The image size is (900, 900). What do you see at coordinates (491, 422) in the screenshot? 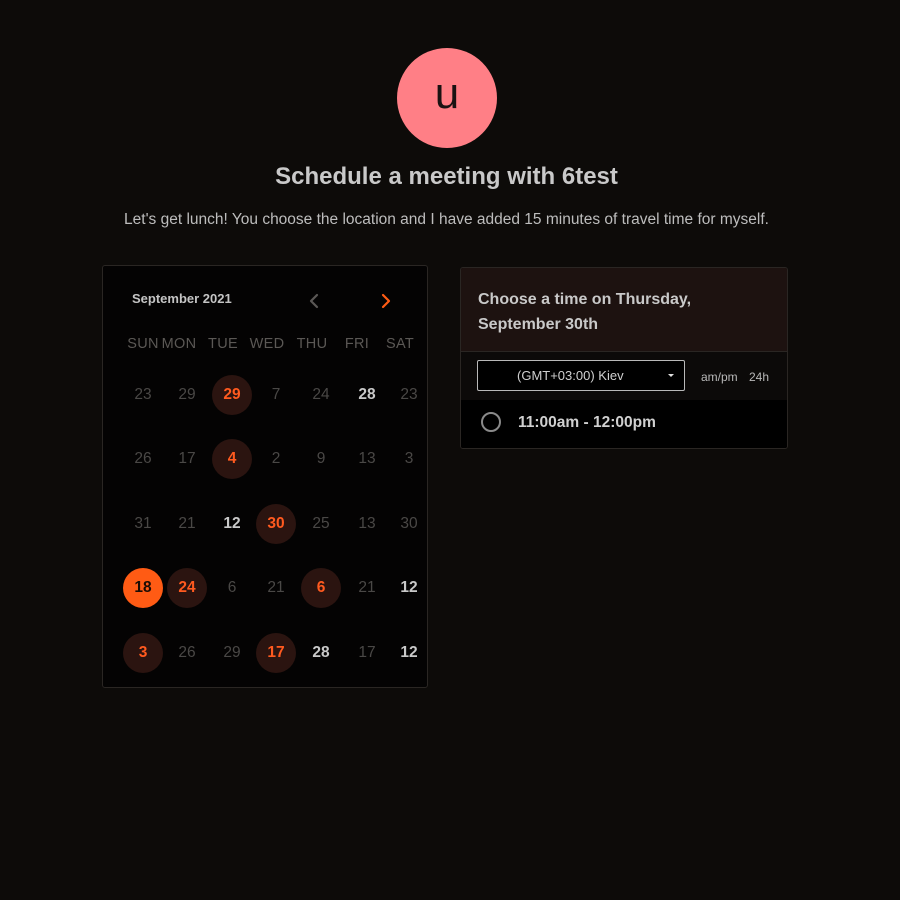
I see `radio-circle-icon` at bounding box center [491, 422].